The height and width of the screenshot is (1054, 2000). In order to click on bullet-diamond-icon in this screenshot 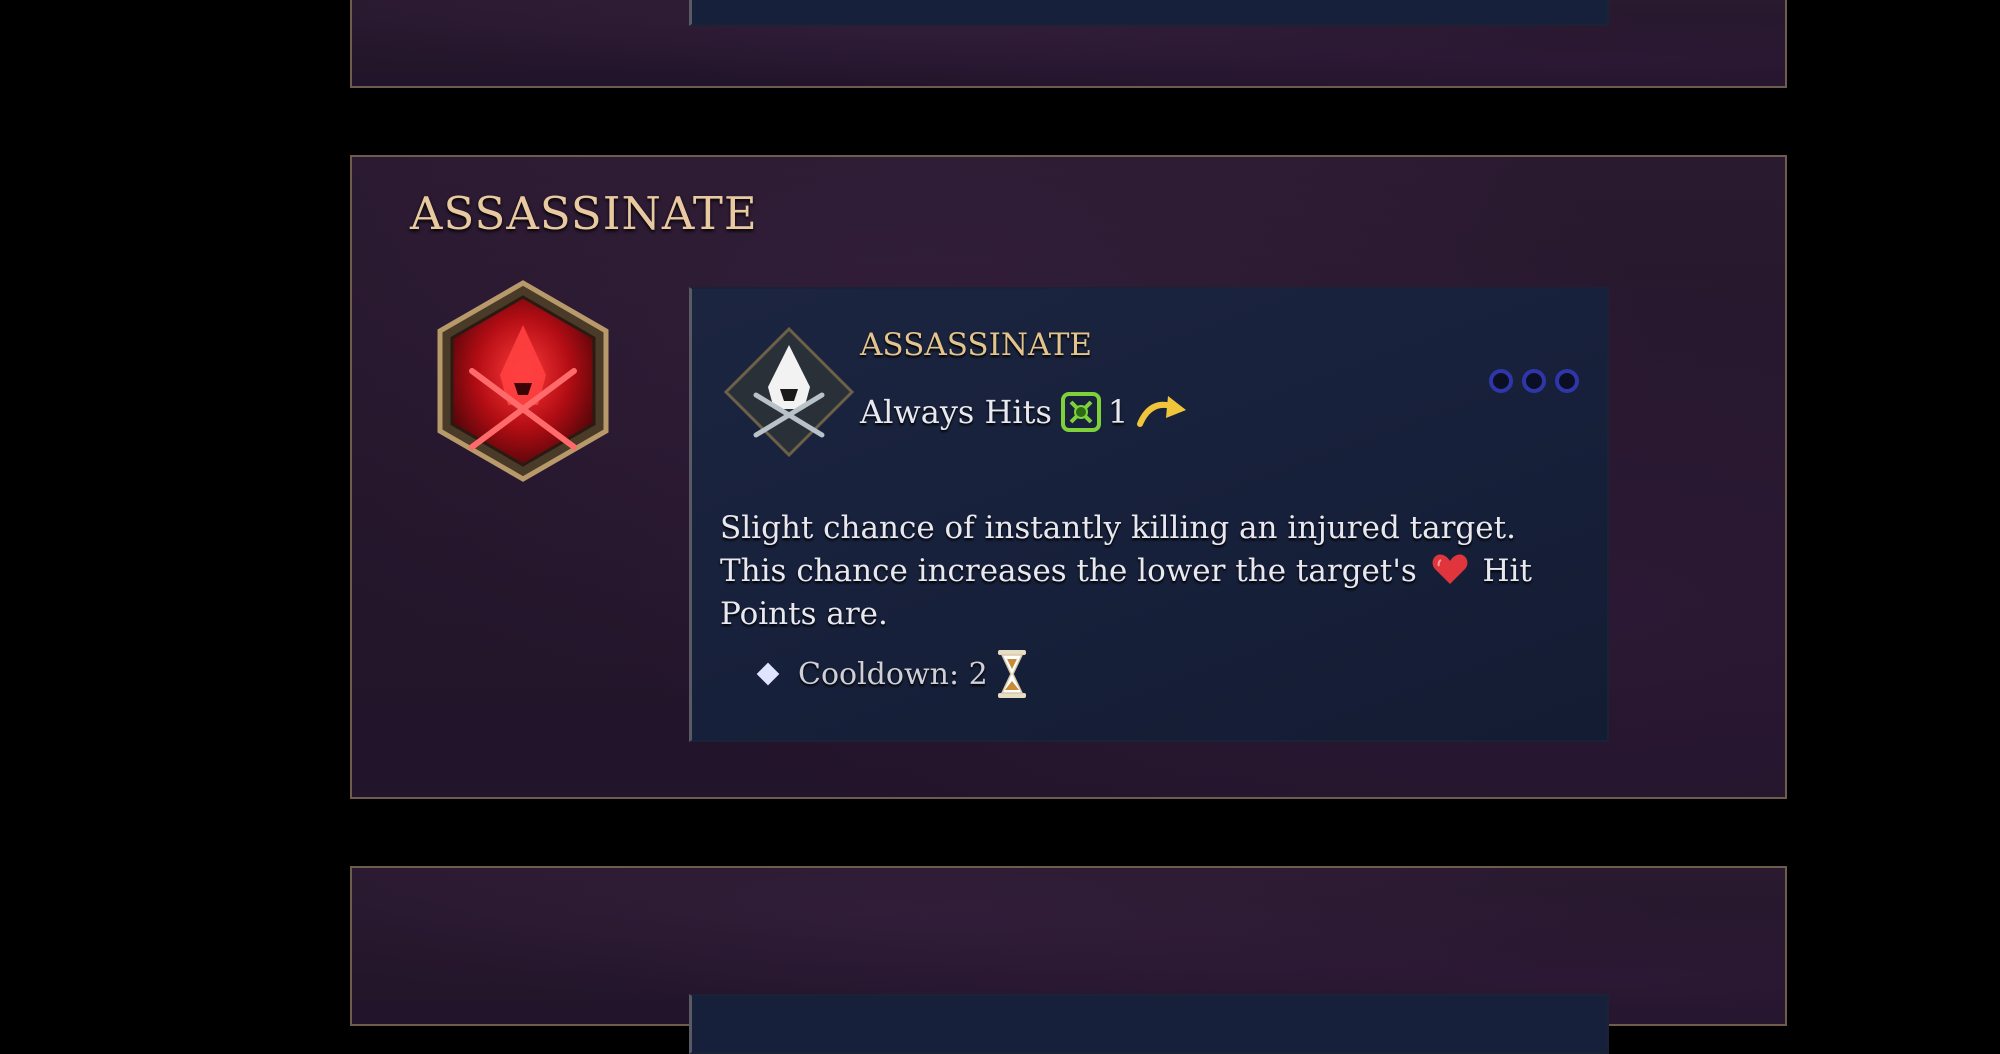, I will do `click(768, 674)`.